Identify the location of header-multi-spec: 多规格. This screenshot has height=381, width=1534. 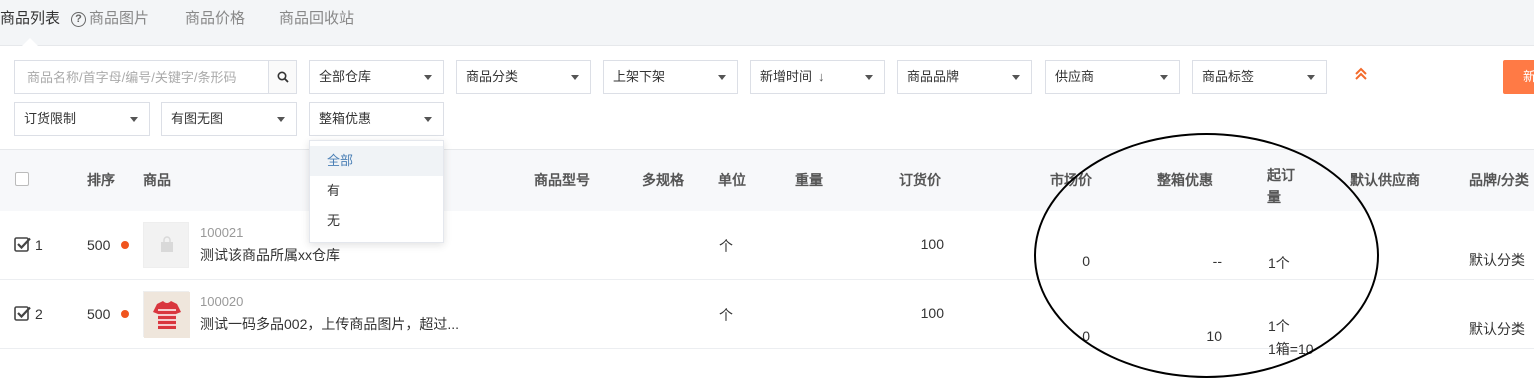
(663, 180).